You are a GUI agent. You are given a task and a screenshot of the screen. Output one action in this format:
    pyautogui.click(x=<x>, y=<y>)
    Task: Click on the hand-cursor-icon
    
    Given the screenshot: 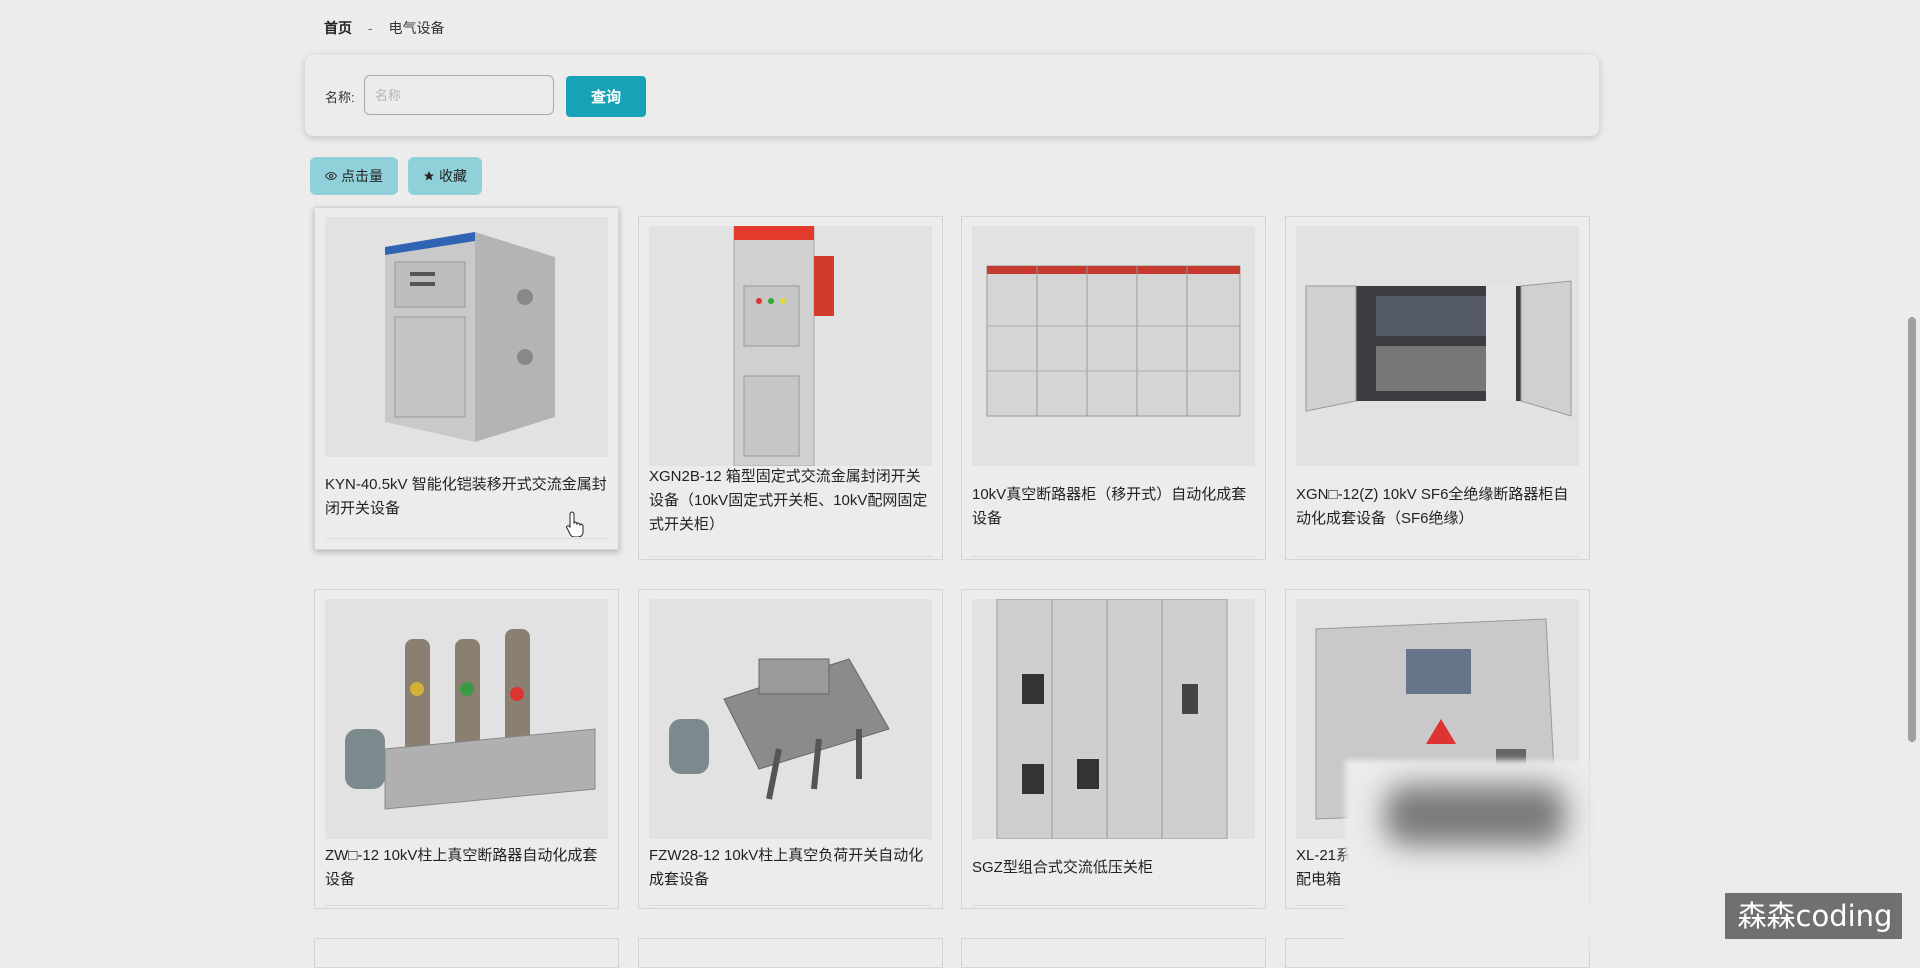 What is the action you would take?
    pyautogui.click(x=575, y=524)
    